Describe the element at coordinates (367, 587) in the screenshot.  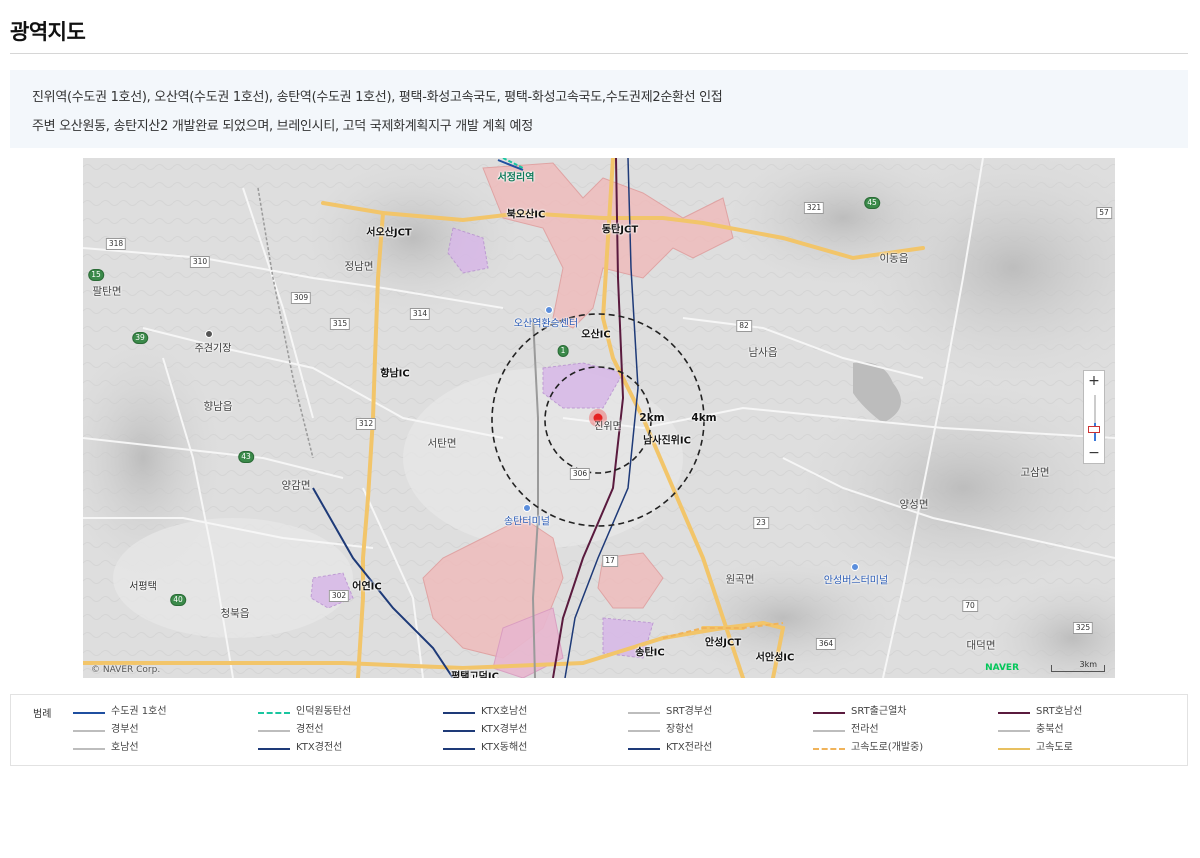
I see `map-label-eoyeon-ic: 어연IC` at that location.